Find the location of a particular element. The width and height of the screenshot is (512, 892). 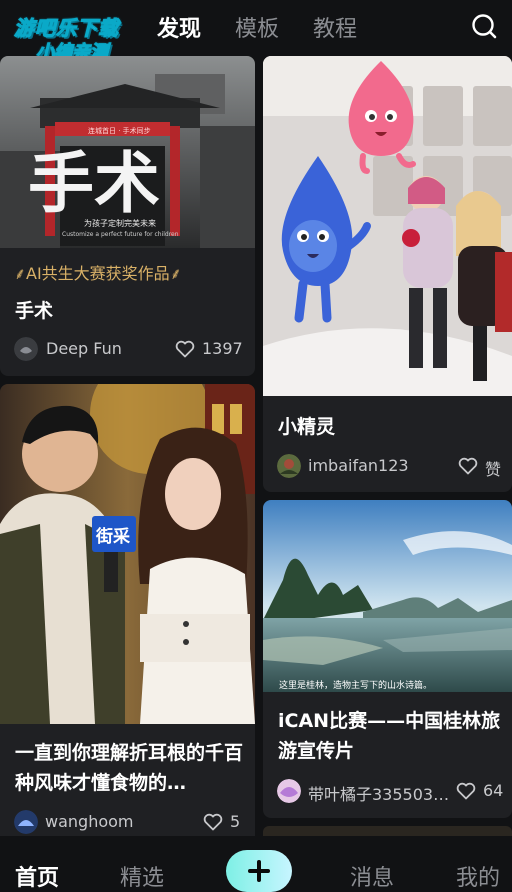

author-name: imbaifan123 is located at coordinates (358, 465).